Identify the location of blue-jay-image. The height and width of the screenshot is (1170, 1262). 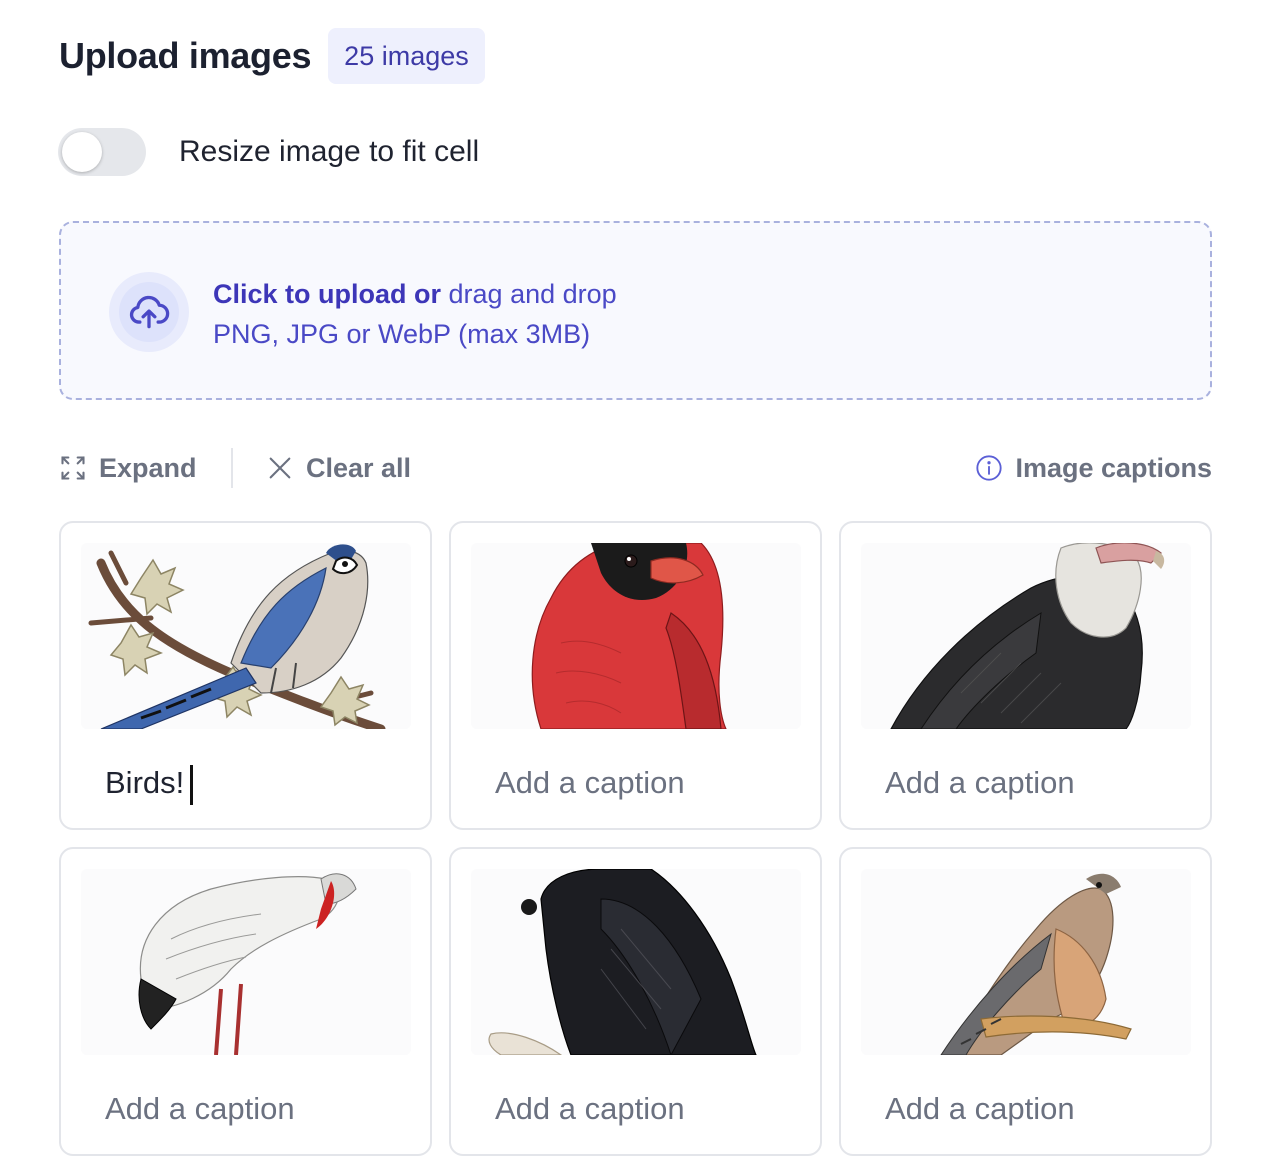
(246, 636).